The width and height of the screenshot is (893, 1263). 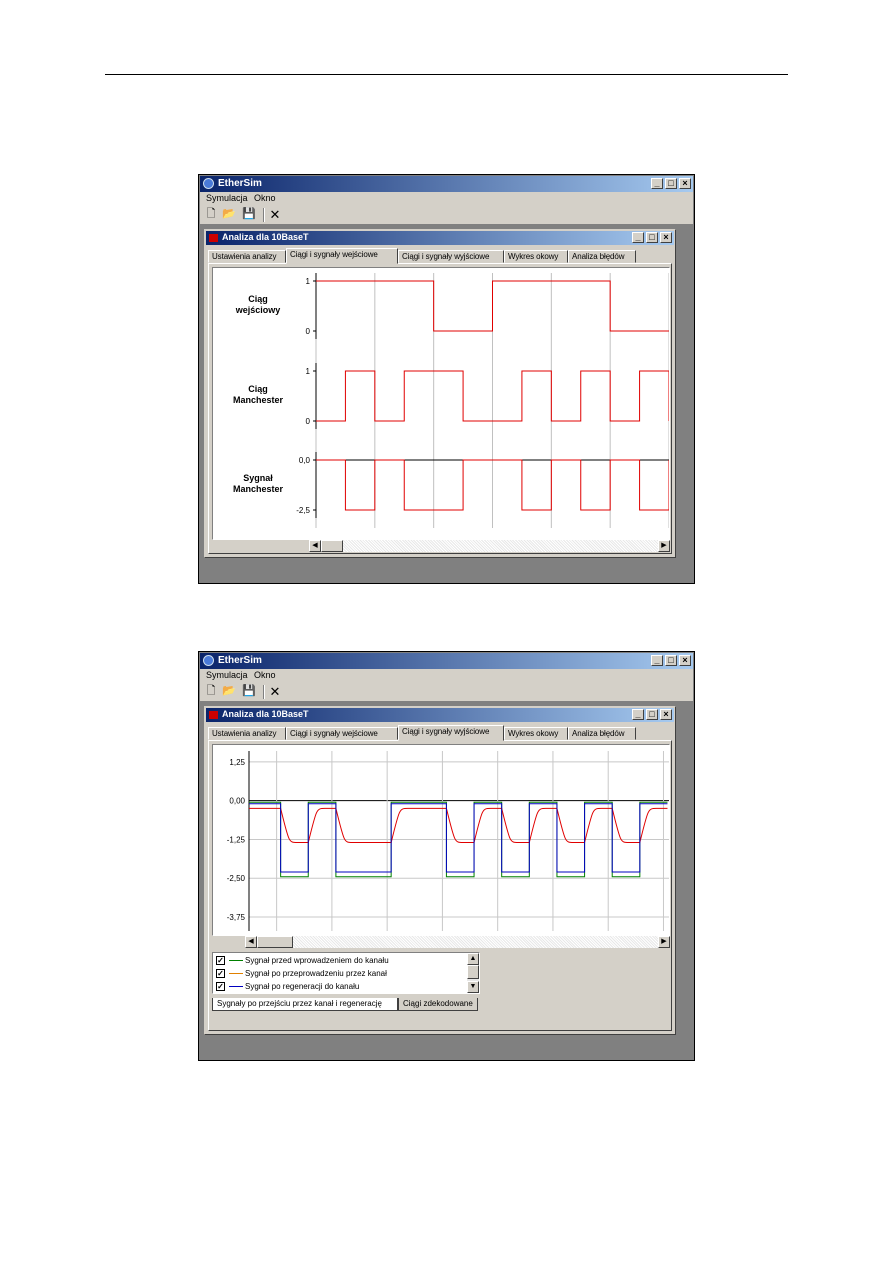 I want to click on legend-vertical-scrollbar: ▲ ▼, so click(x=473, y=973).